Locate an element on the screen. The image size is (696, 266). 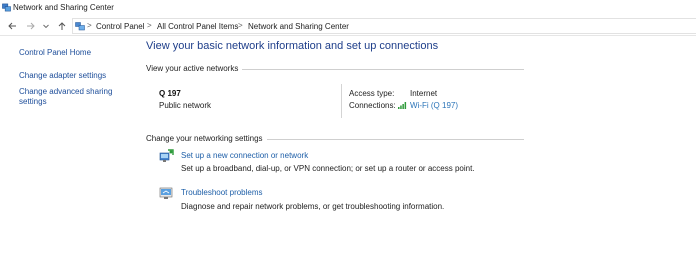
sidebar-item-control-panel-home: Control Panel Home is located at coordinates (55, 53).